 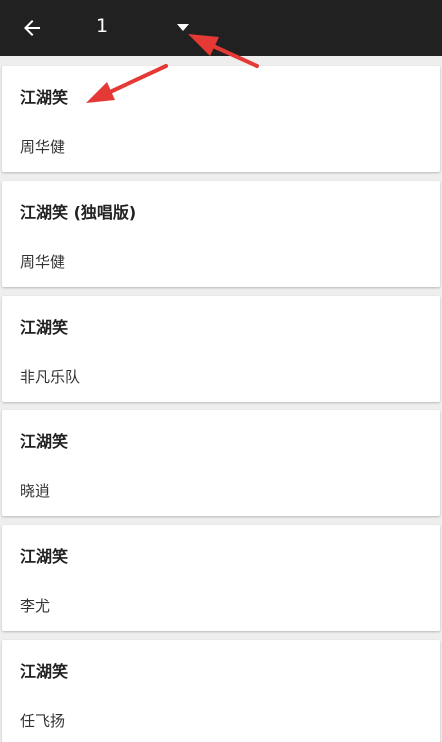 I want to click on song-card: 江湖笑 (独唱版) 周华健, so click(x=221, y=234).